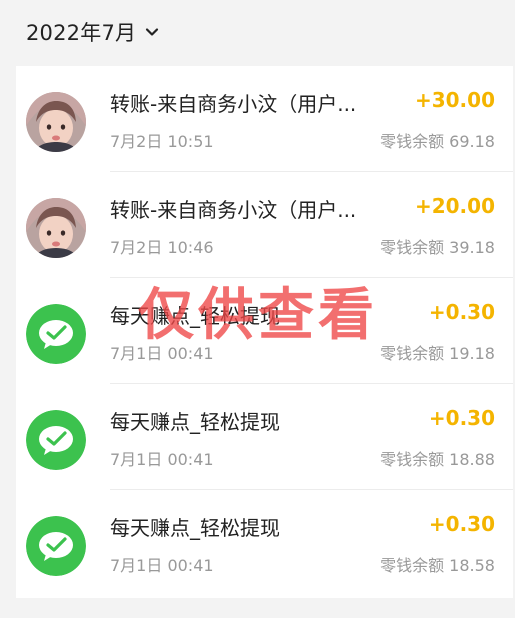 This screenshot has width=515, height=618. I want to click on balance-text: 零钱余额 19.18, so click(437, 353).